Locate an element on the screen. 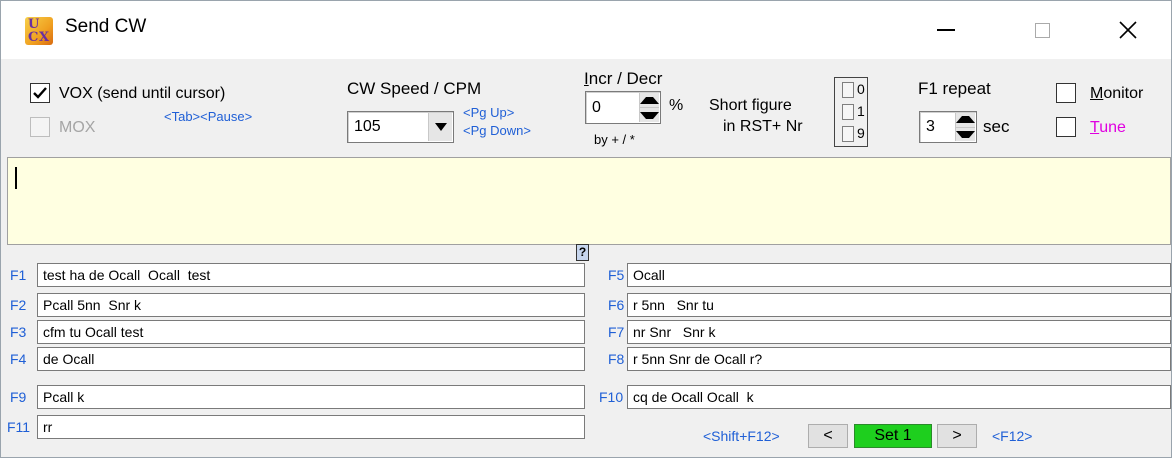  help-button: ? is located at coordinates (582, 252).